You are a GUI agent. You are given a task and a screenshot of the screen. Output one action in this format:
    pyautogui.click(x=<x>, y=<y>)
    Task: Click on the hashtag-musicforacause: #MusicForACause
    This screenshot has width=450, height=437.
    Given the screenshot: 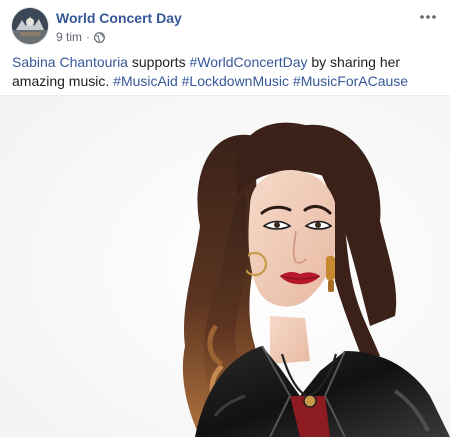 What is the action you would take?
    pyautogui.click(x=350, y=81)
    